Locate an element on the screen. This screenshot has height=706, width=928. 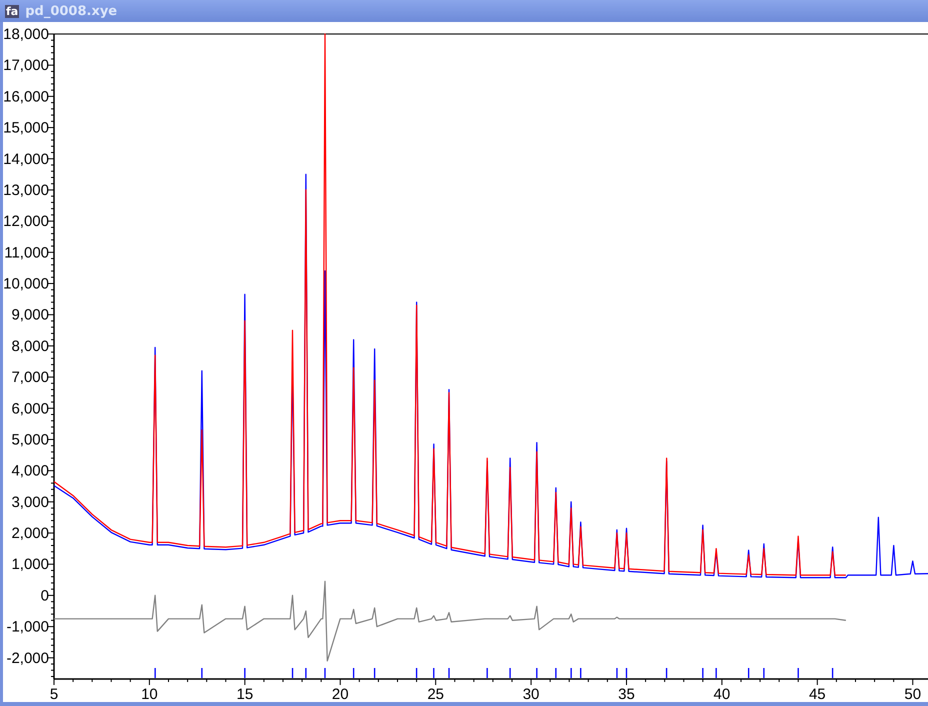
x-tick-label: 15 is located at coordinates (245, 694).